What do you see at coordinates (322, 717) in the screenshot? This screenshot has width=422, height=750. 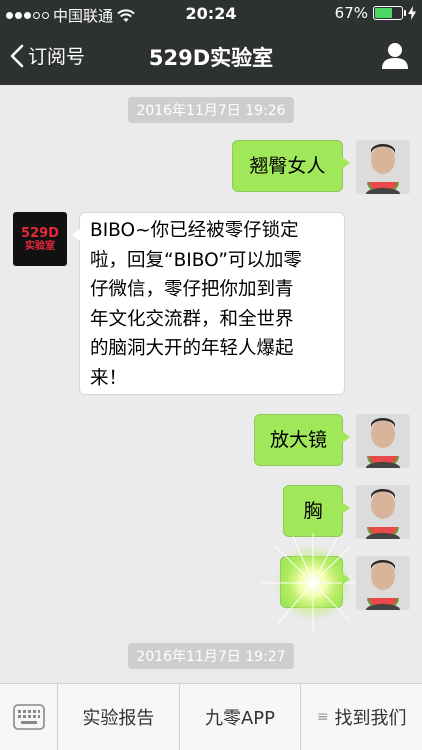 I see `submenu-icon: ≡` at bounding box center [322, 717].